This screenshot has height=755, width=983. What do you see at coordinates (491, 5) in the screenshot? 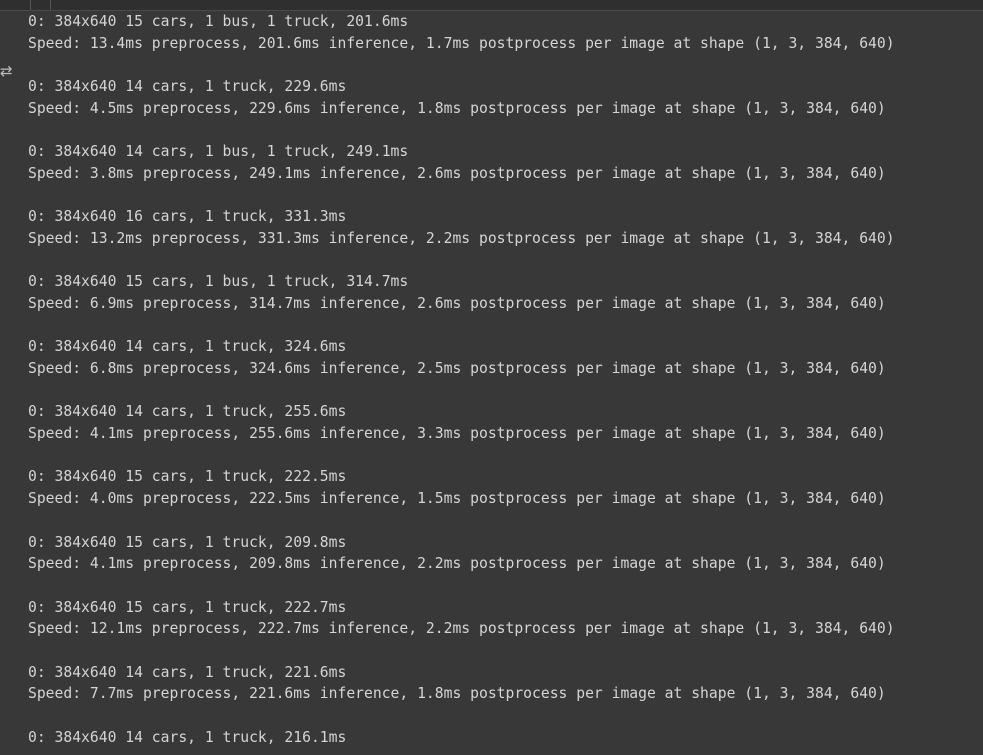
I see `cell-toolbar-strip` at bounding box center [491, 5].